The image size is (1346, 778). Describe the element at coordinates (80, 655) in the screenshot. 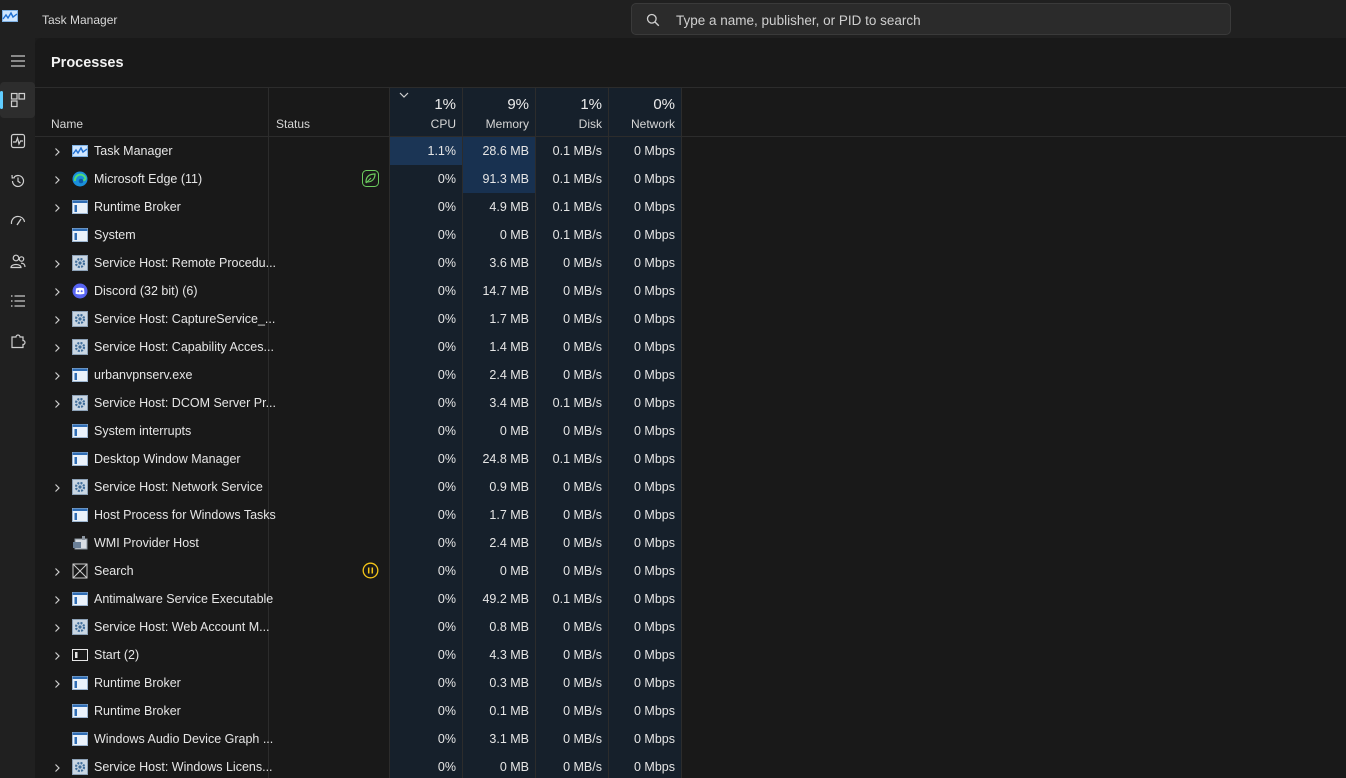

I see `start-app-icon` at that location.